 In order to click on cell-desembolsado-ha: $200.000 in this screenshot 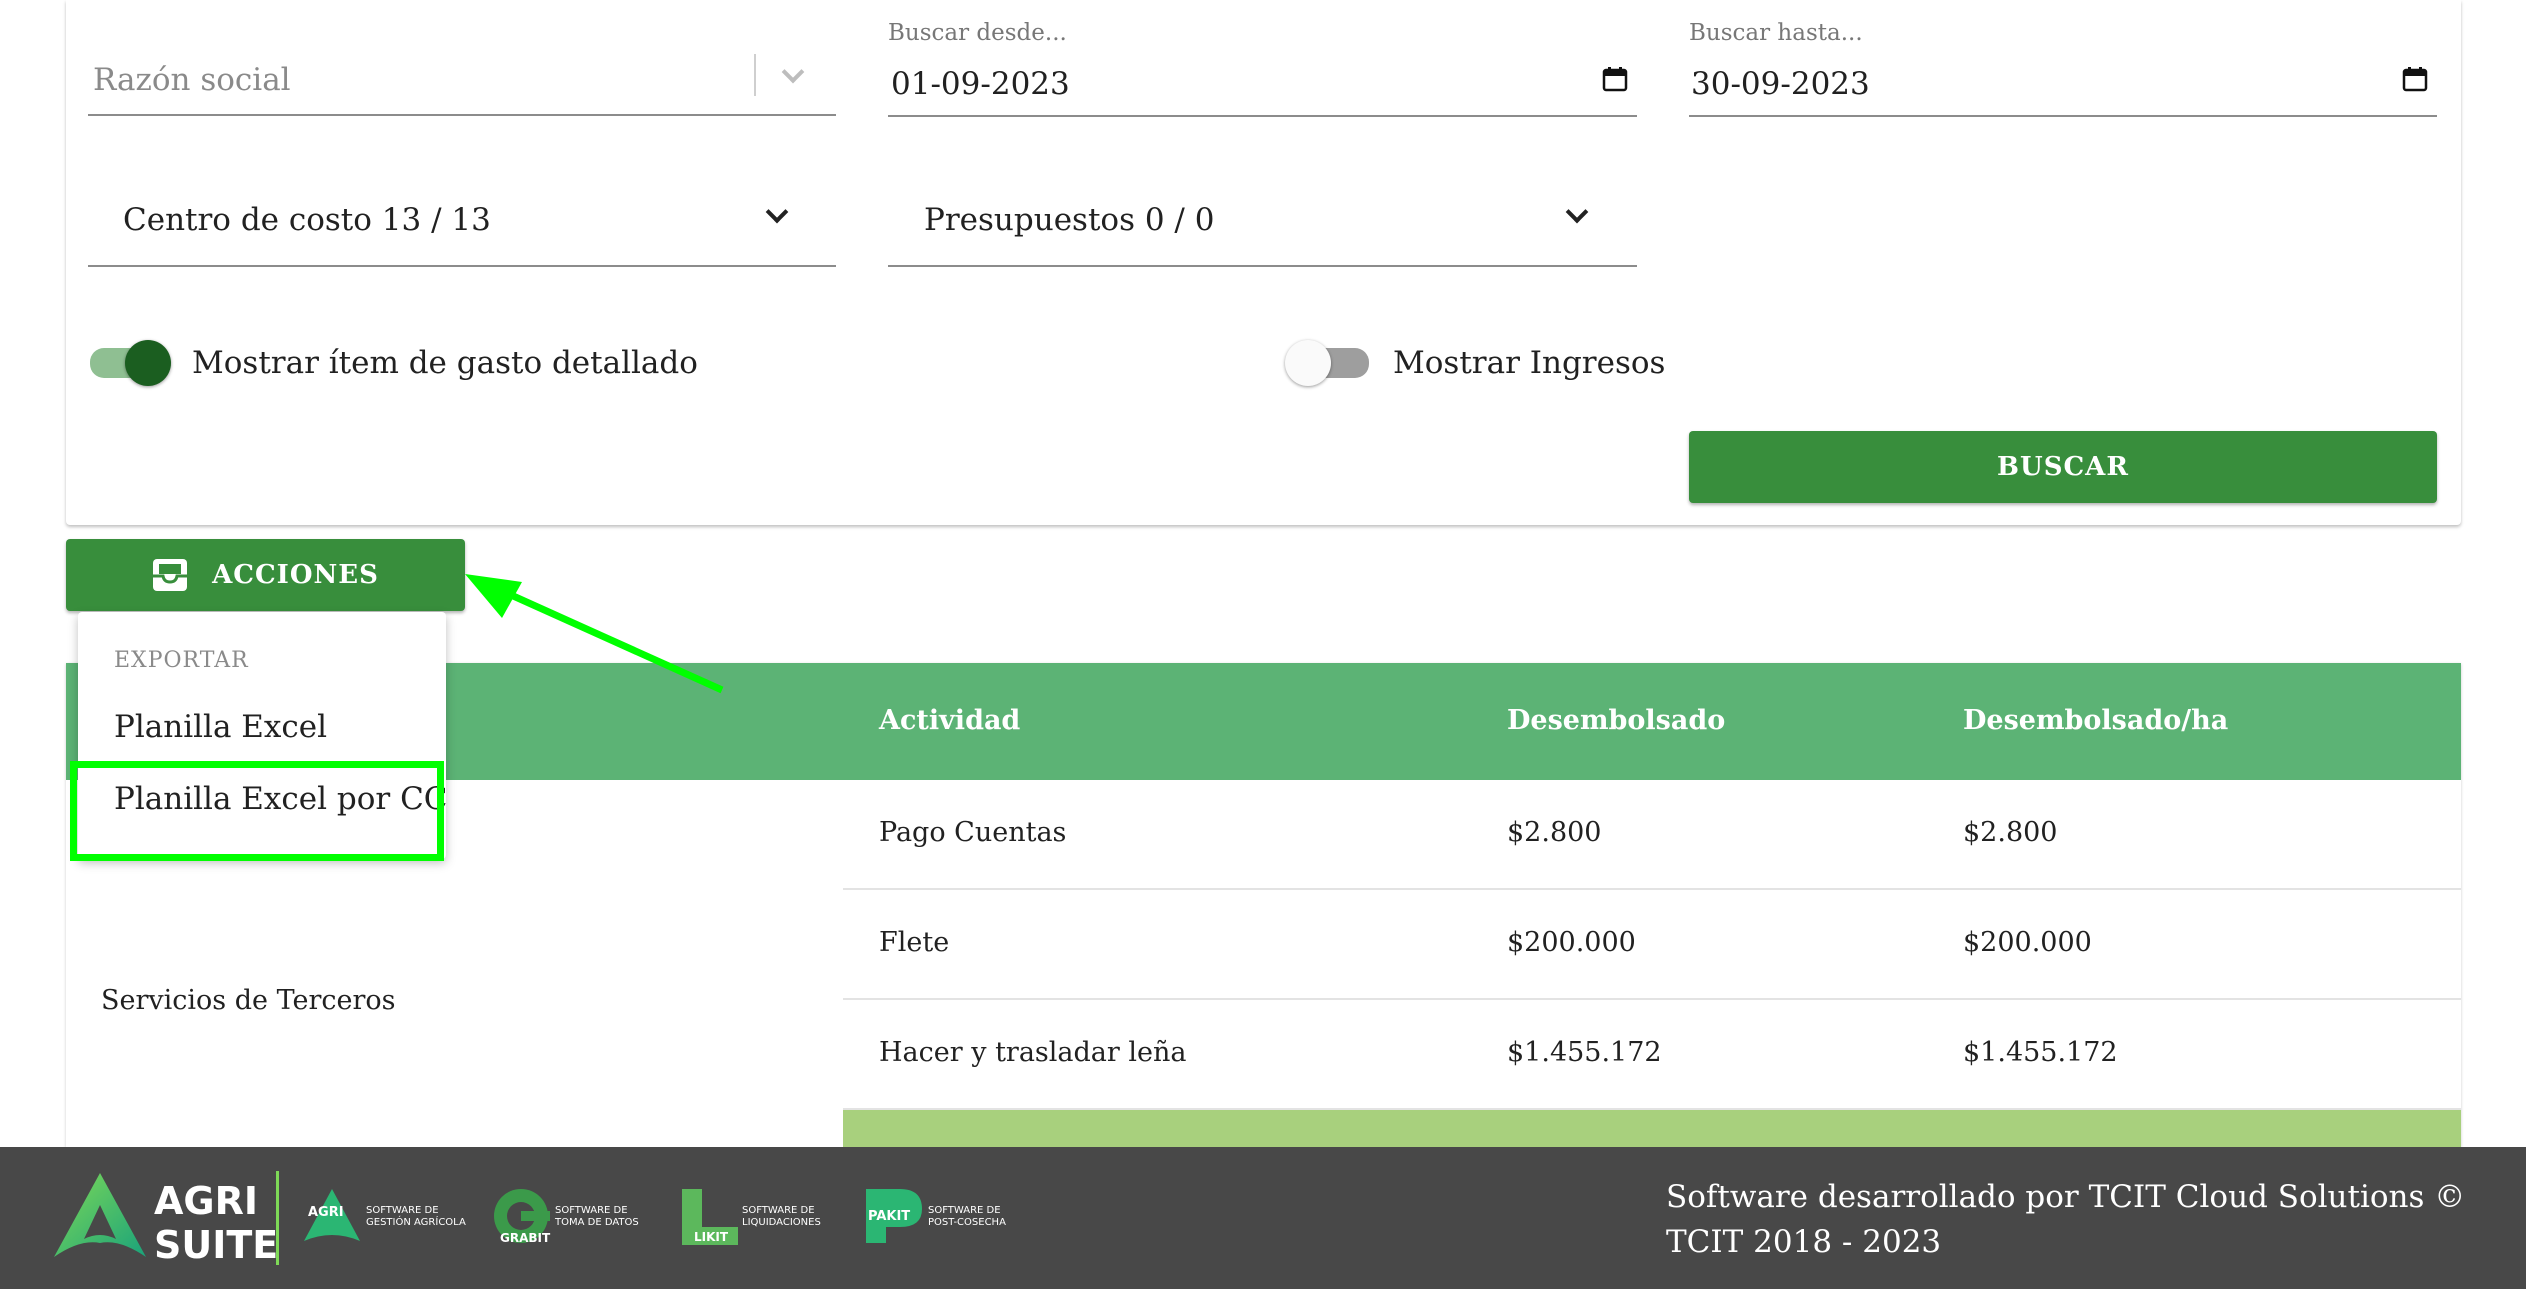, I will do `click(2027, 942)`.